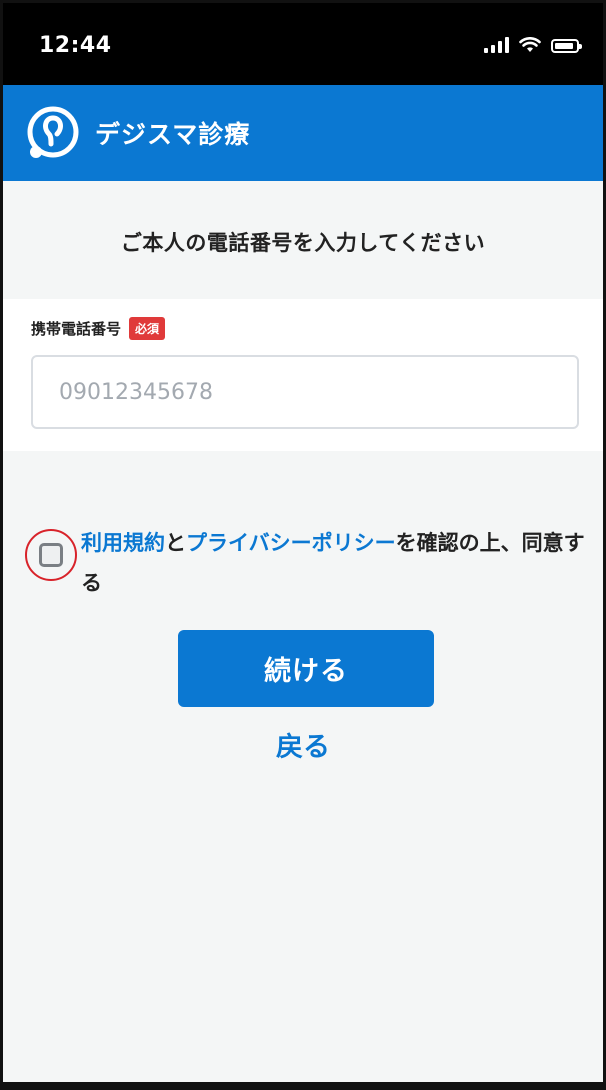  I want to click on app-title: デジスマ診療, so click(173, 134).